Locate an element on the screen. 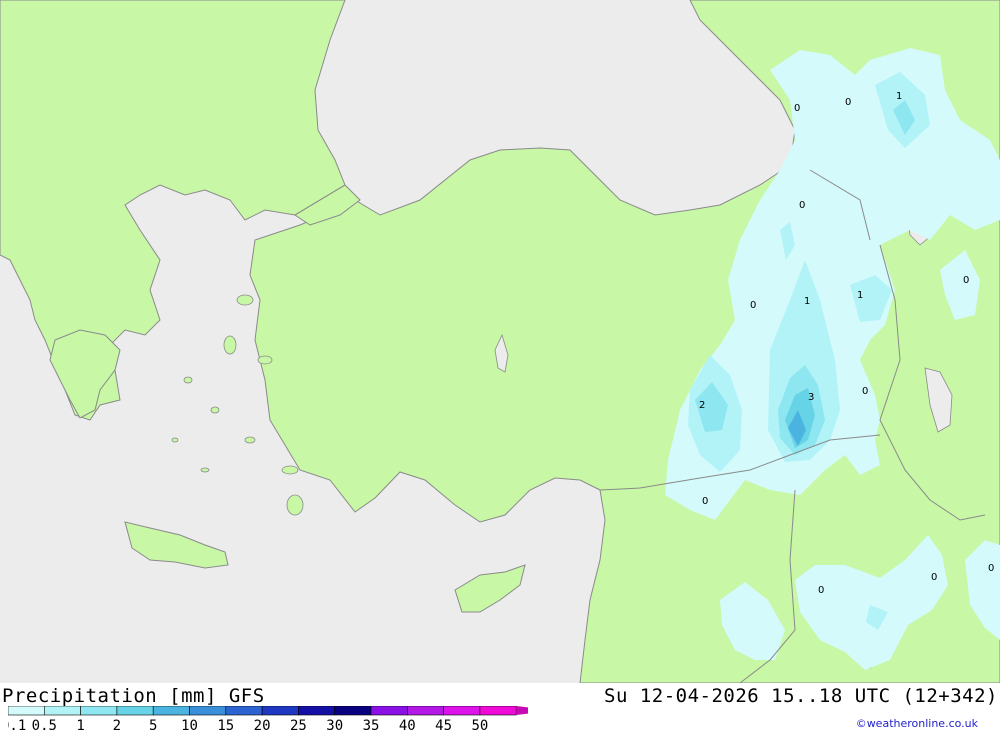 The image size is (1000, 736). credit-link: ©weatheronline.co.uk is located at coordinates (917, 723).